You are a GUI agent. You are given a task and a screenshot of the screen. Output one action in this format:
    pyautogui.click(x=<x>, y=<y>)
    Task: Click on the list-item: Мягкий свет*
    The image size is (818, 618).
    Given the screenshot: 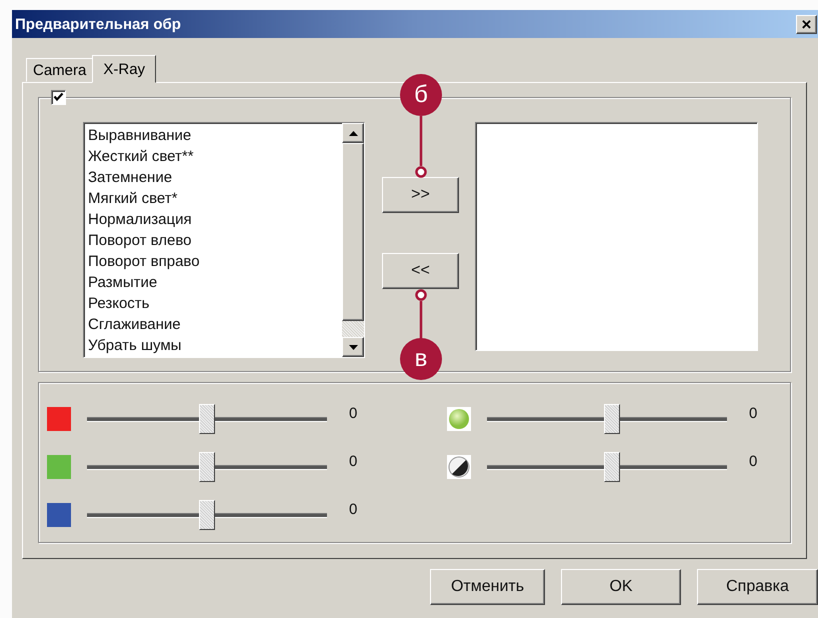 What is the action you would take?
    pyautogui.click(x=213, y=198)
    